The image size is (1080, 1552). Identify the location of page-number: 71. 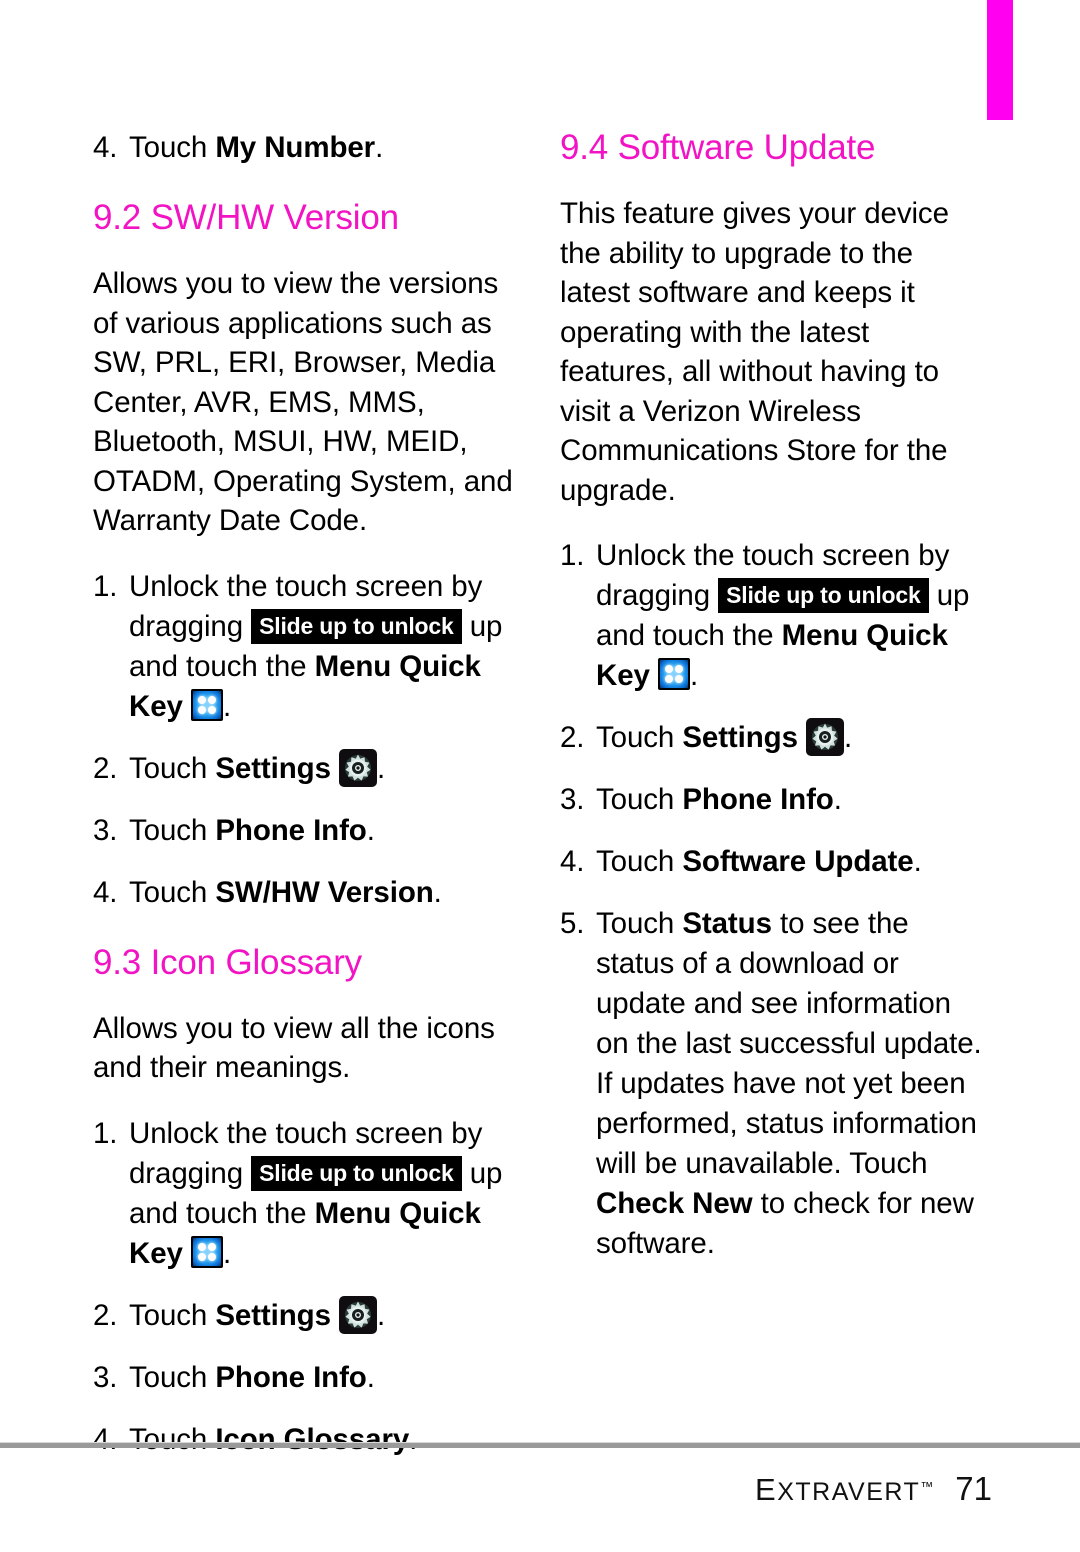
(973, 1488).